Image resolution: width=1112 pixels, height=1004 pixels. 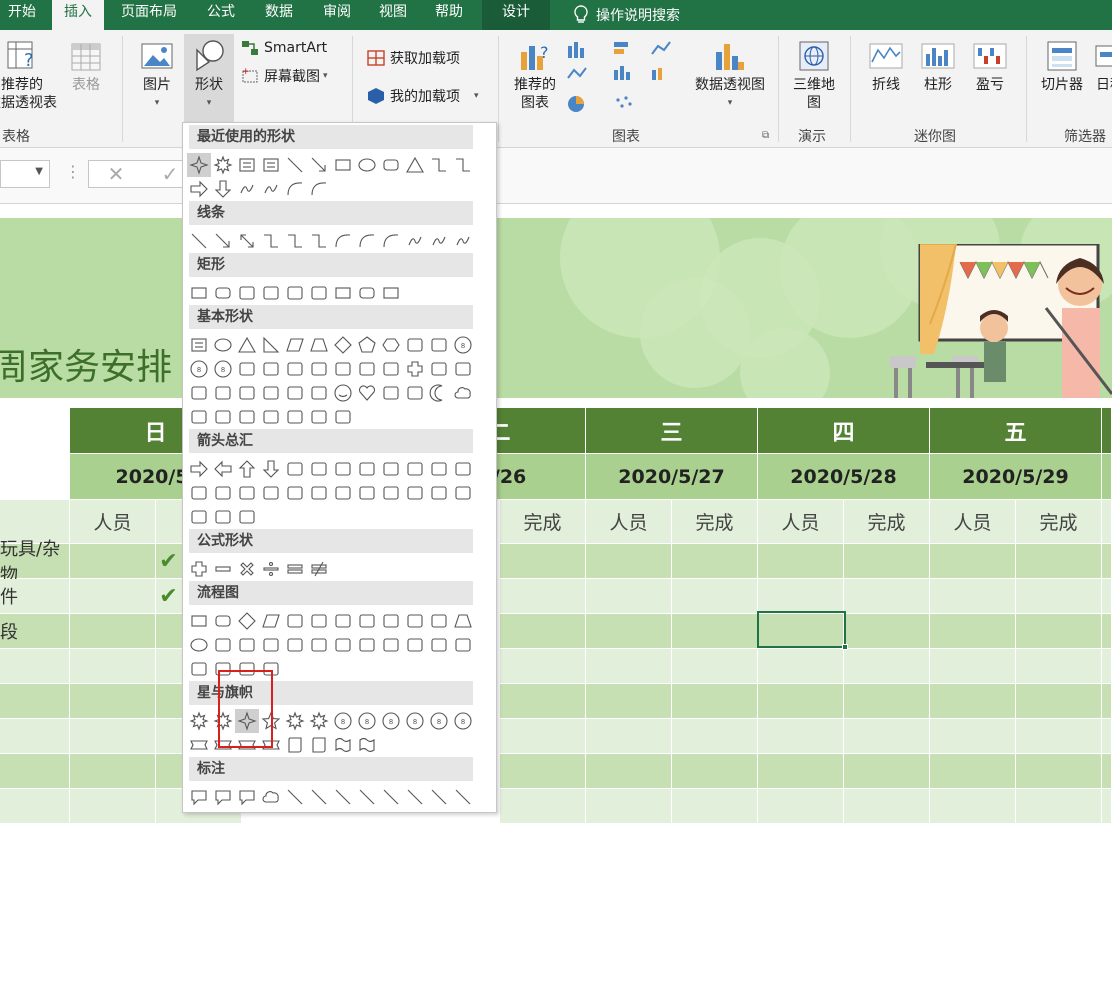 What do you see at coordinates (283, 48) in the screenshot?
I see `smartart-button: SmartArt` at bounding box center [283, 48].